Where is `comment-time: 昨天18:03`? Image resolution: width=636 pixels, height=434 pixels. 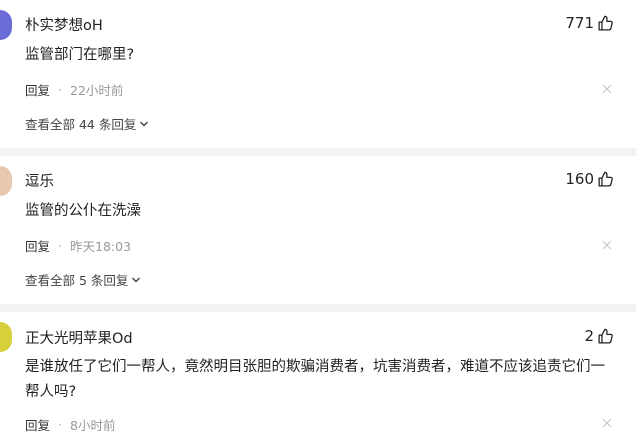 comment-time: 昨天18:03 is located at coordinates (101, 246).